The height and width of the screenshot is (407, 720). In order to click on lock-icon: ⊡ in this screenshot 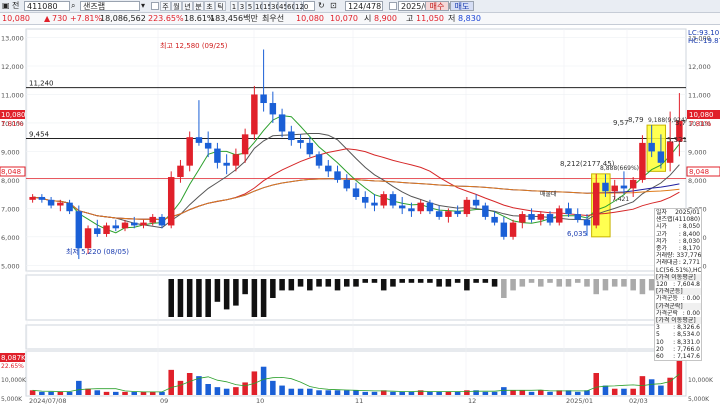, I will do `click(335, 6)`.